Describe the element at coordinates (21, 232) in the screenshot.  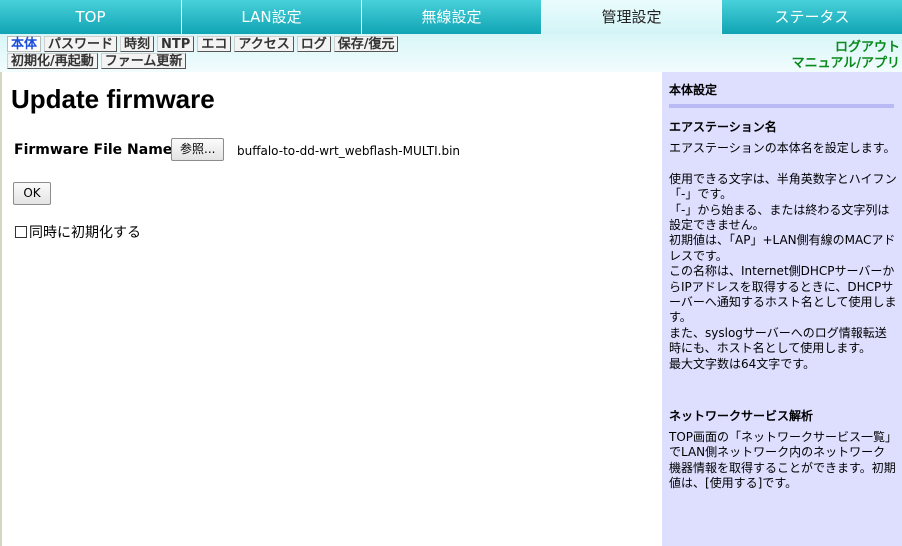
I see `initialize-checkbox` at that location.